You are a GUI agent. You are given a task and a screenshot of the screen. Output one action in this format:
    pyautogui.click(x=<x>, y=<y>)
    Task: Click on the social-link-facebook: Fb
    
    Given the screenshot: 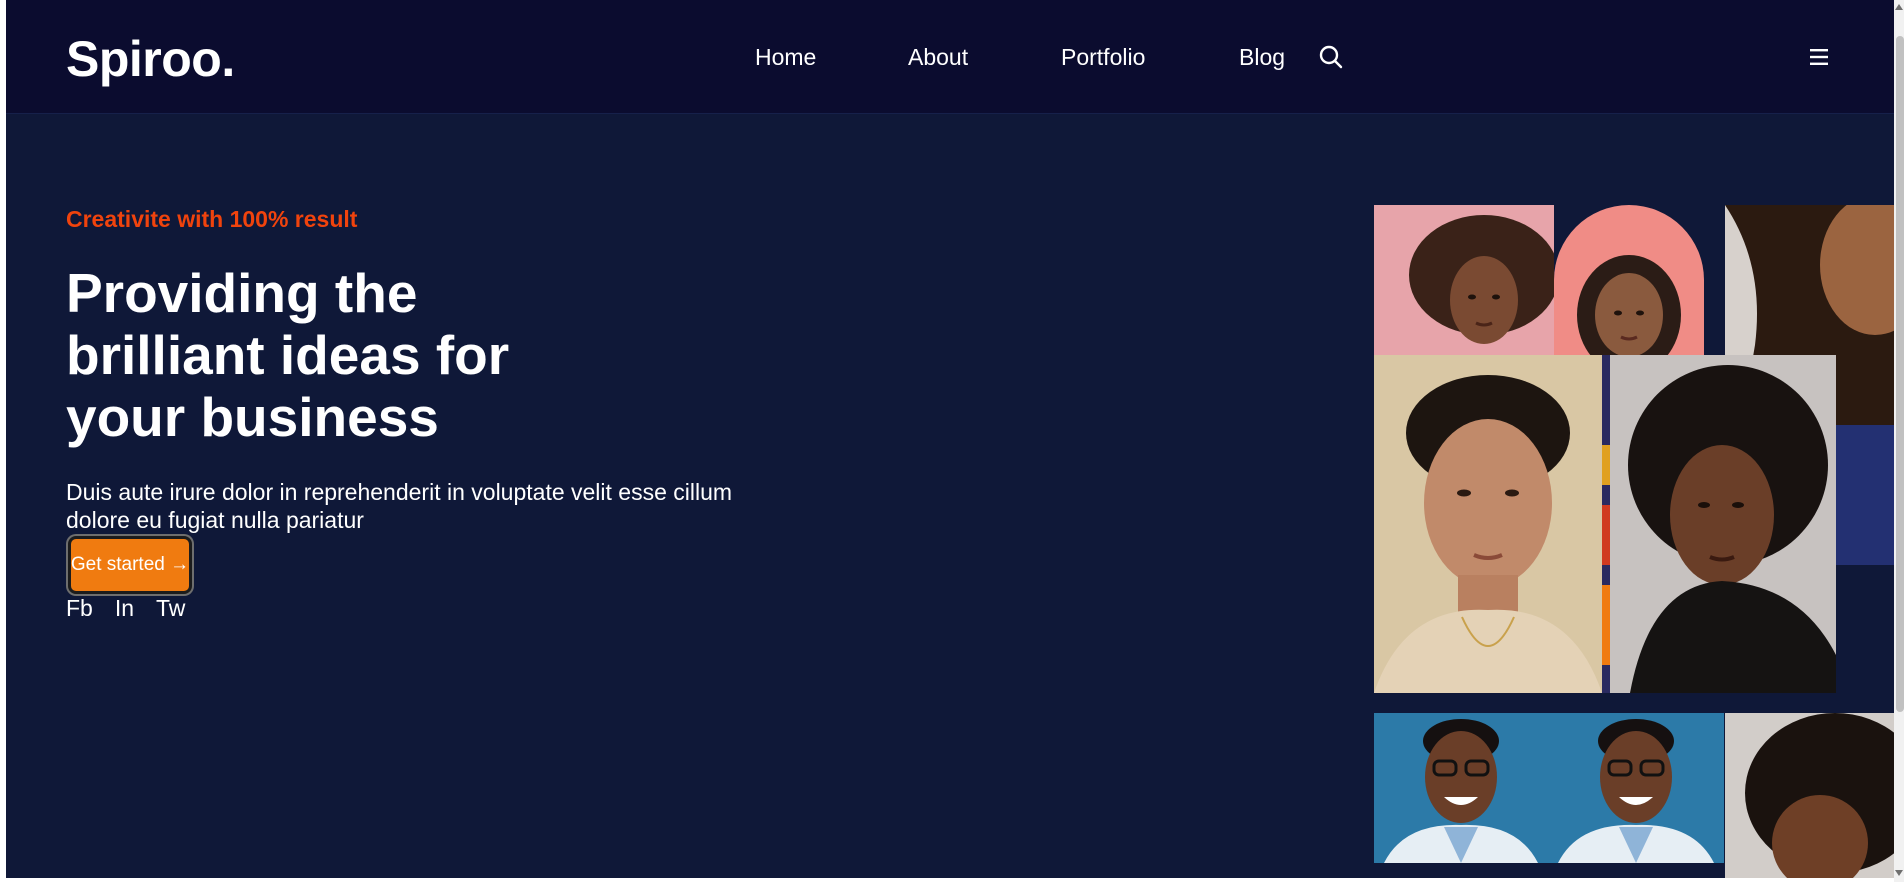 What is the action you would take?
    pyautogui.click(x=79, y=608)
    